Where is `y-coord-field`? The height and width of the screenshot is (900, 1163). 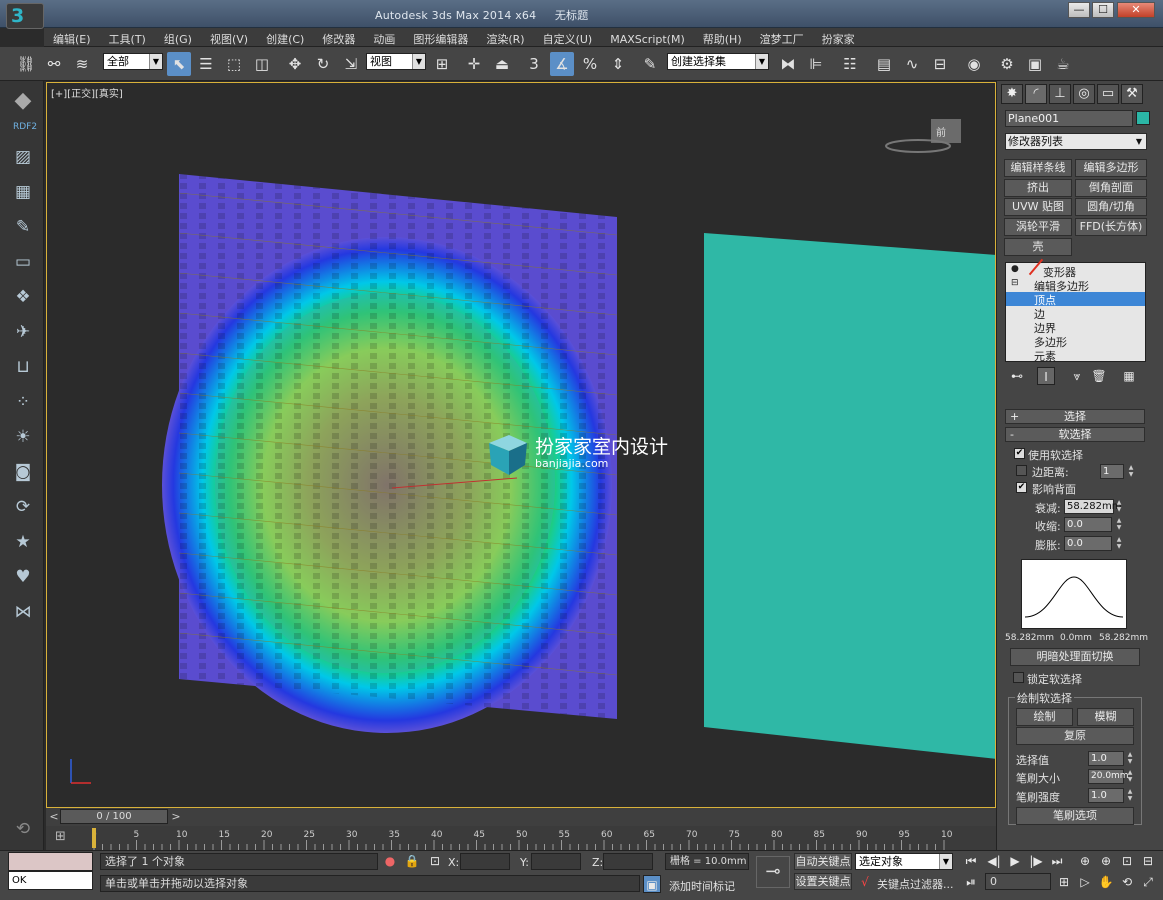 y-coord-field is located at coordinates (556, 861).